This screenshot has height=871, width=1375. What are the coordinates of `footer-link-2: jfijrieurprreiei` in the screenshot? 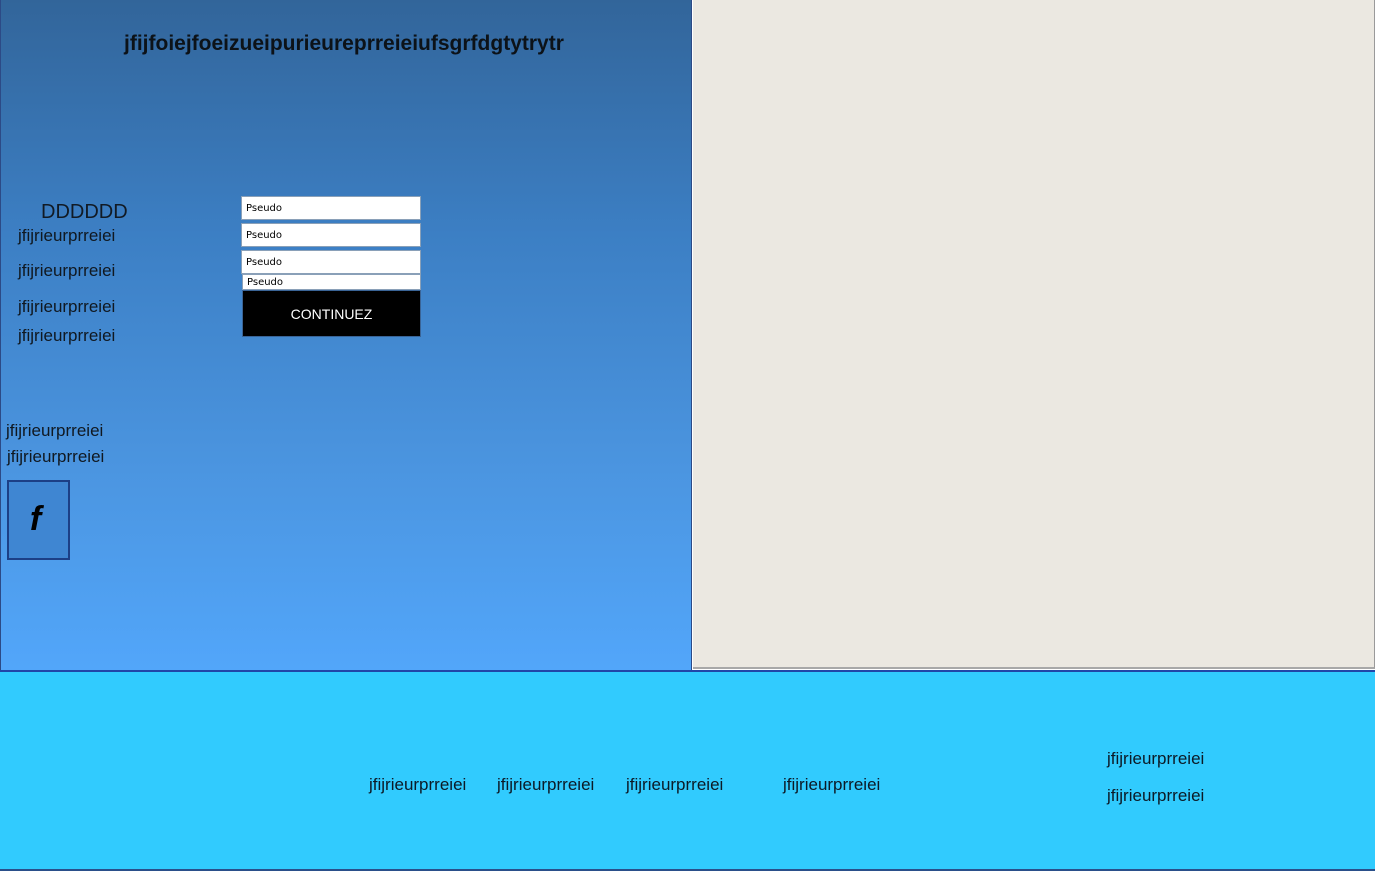 It's located at (545, 785).